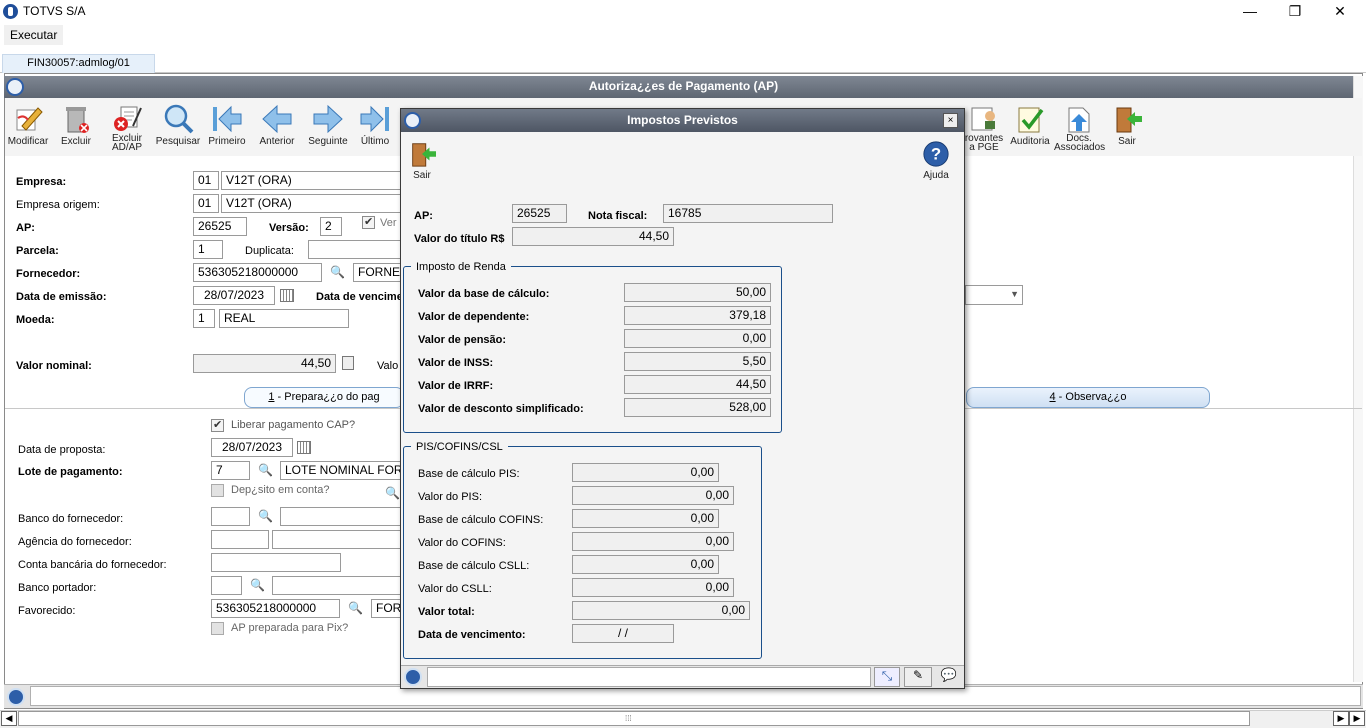 The width and height of the screenshot is (1366, 728). Describe the element at coordinates (1127, 128) in the screenshot. I see `sair-button: Sair` at that location.